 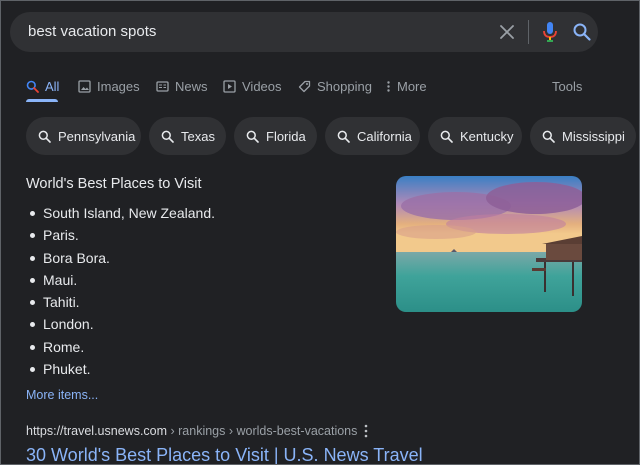 What do you see at coordinates (593, 136) in the screenshot?
I see `chip-label: Mississippi` at bounding box center [593, 136].